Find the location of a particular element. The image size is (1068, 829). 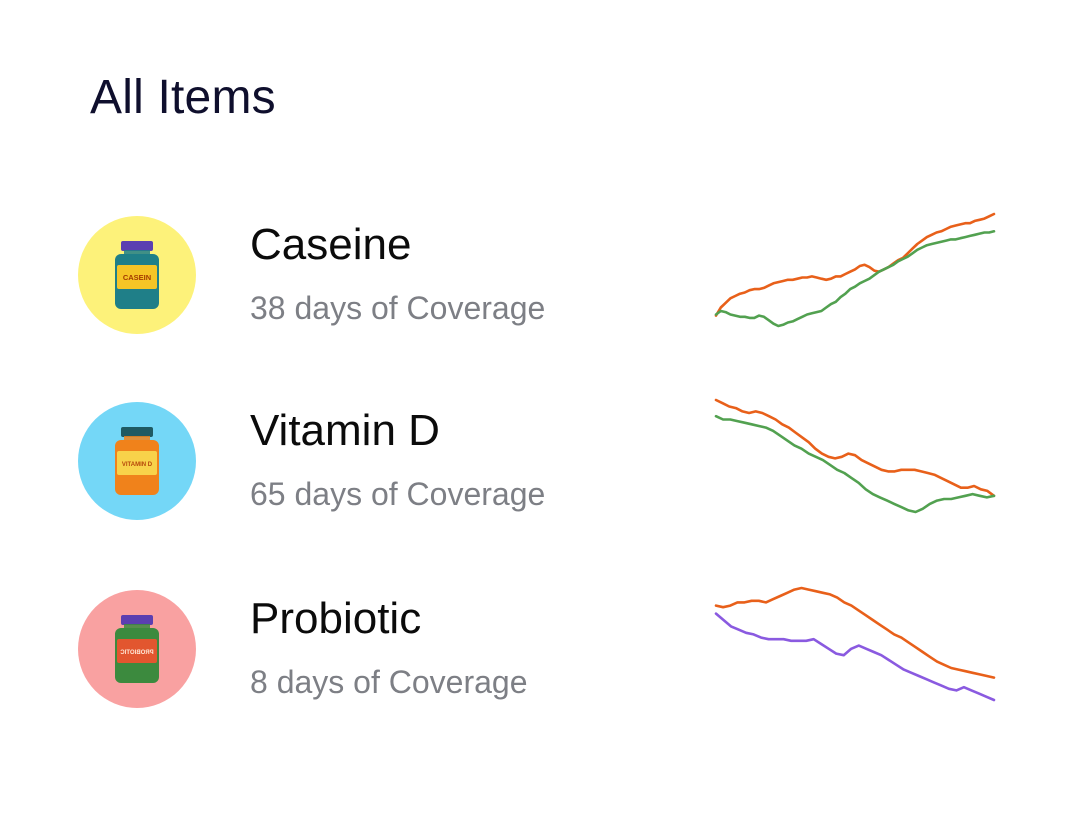

item-name: Caseine is located at coordinates (331, 244).